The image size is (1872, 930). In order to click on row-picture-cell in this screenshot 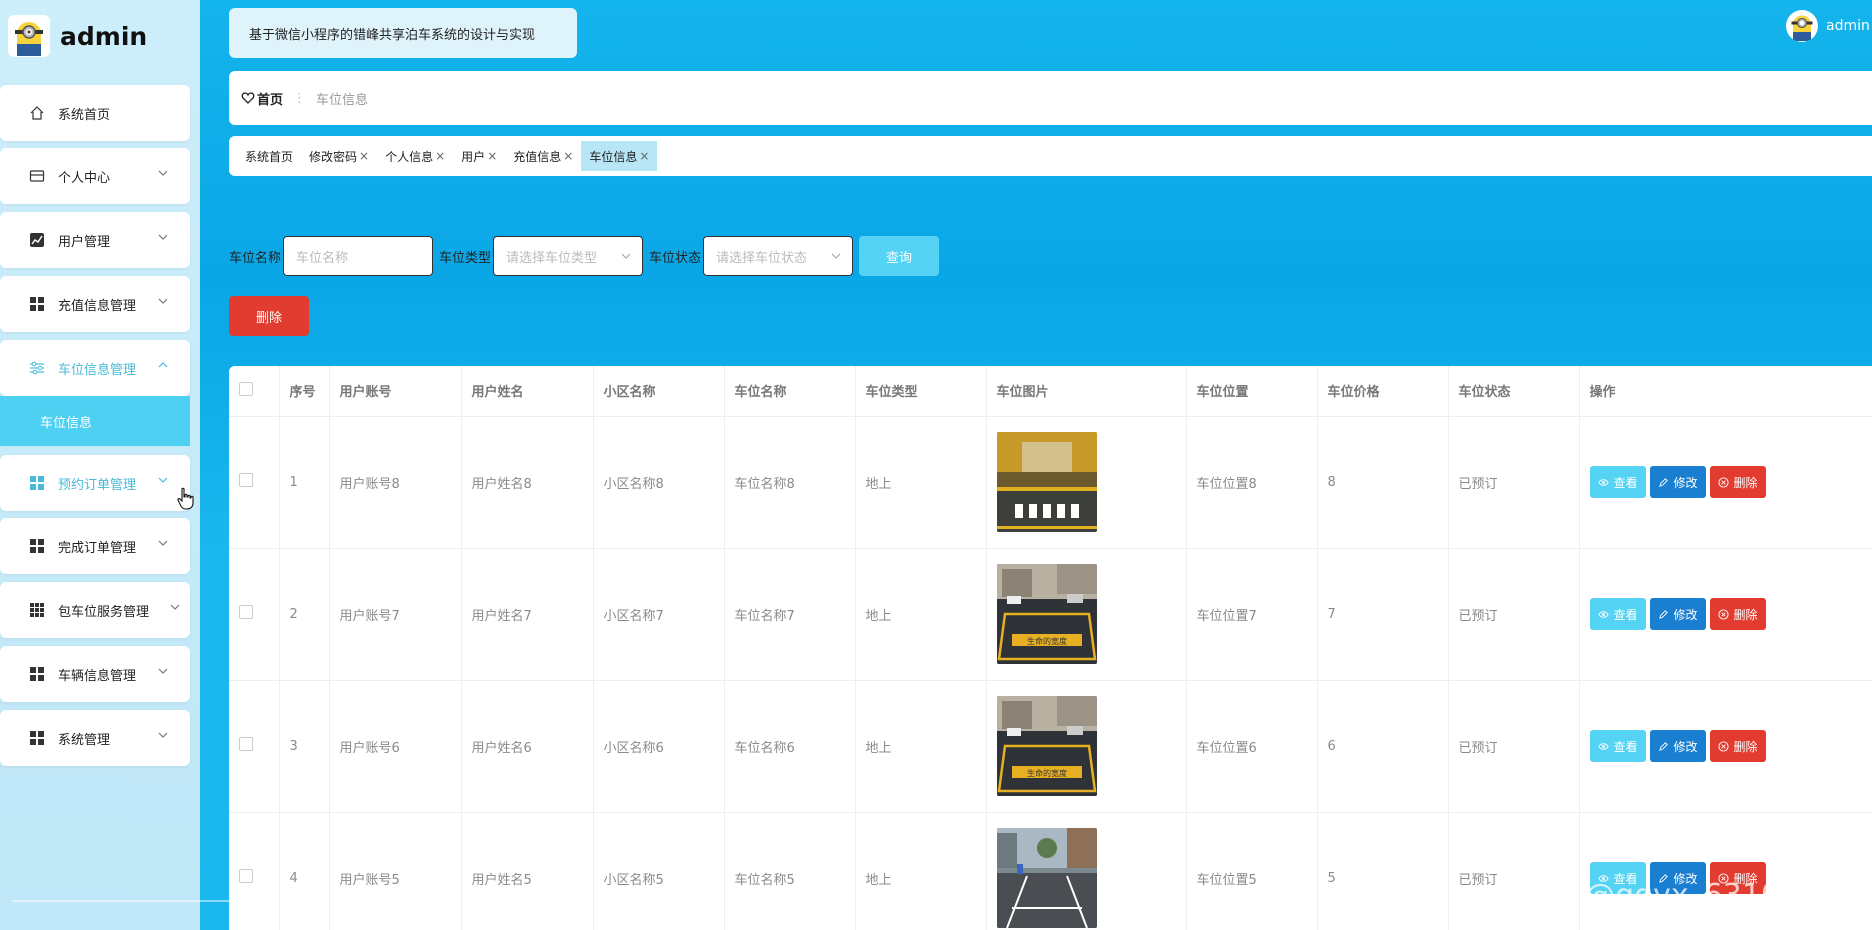, I will do `click(1086, 871)`.